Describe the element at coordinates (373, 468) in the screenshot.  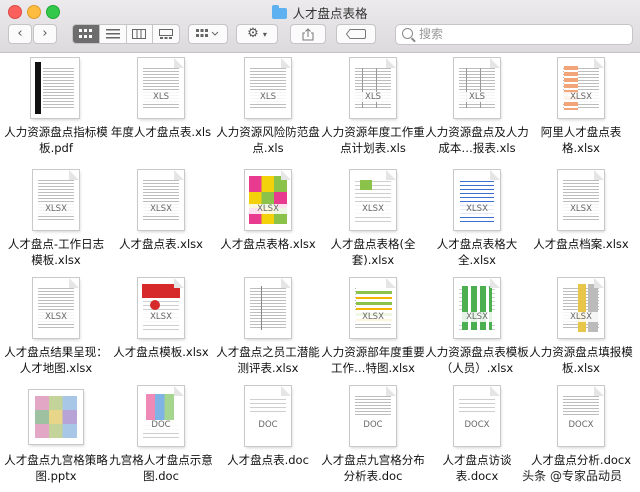
I see `file-name: 人才盘点九宫格分布分析表.doc` at that location.